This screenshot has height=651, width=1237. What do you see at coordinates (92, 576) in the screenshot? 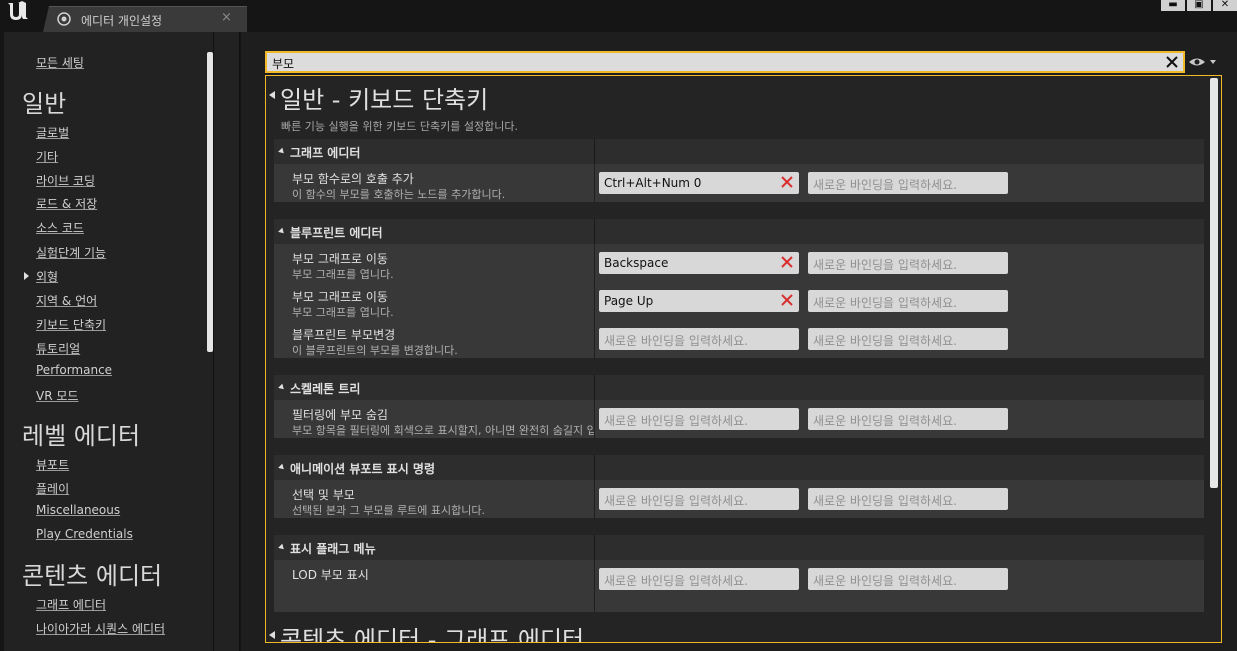
I see `sidebar-header-content-editor: 콘텐츠 에디터` at bounding box center [92, 576].